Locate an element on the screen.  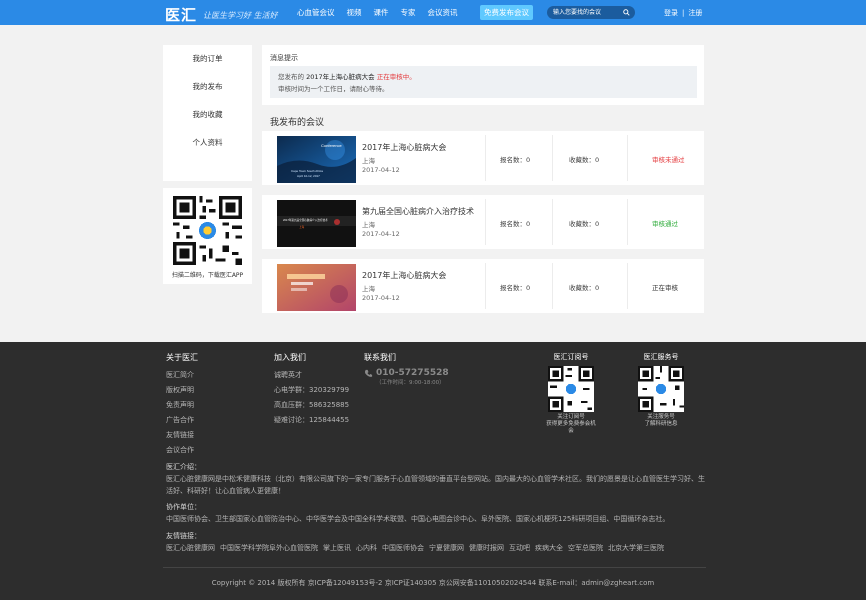
search-box is located at coordinates (591, 12).